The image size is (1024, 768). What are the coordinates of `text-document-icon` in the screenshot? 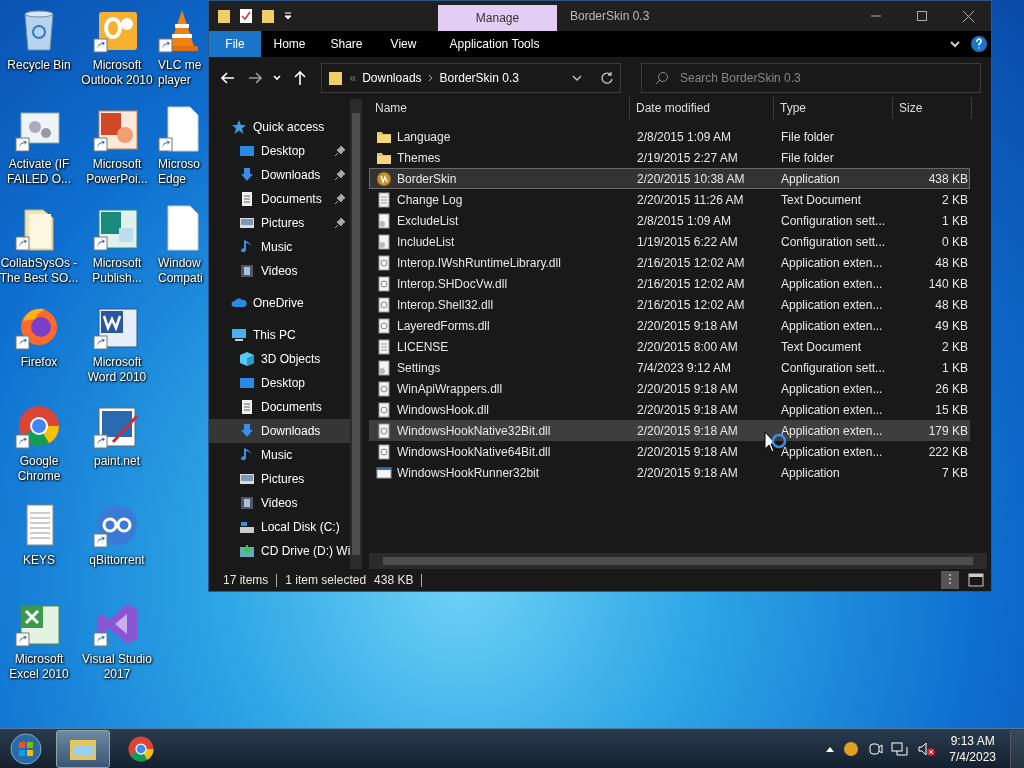 It's located at (384, 199).